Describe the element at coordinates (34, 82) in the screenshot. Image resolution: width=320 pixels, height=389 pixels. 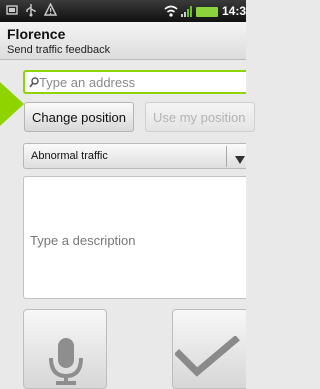
I see `search-icon` at that location.